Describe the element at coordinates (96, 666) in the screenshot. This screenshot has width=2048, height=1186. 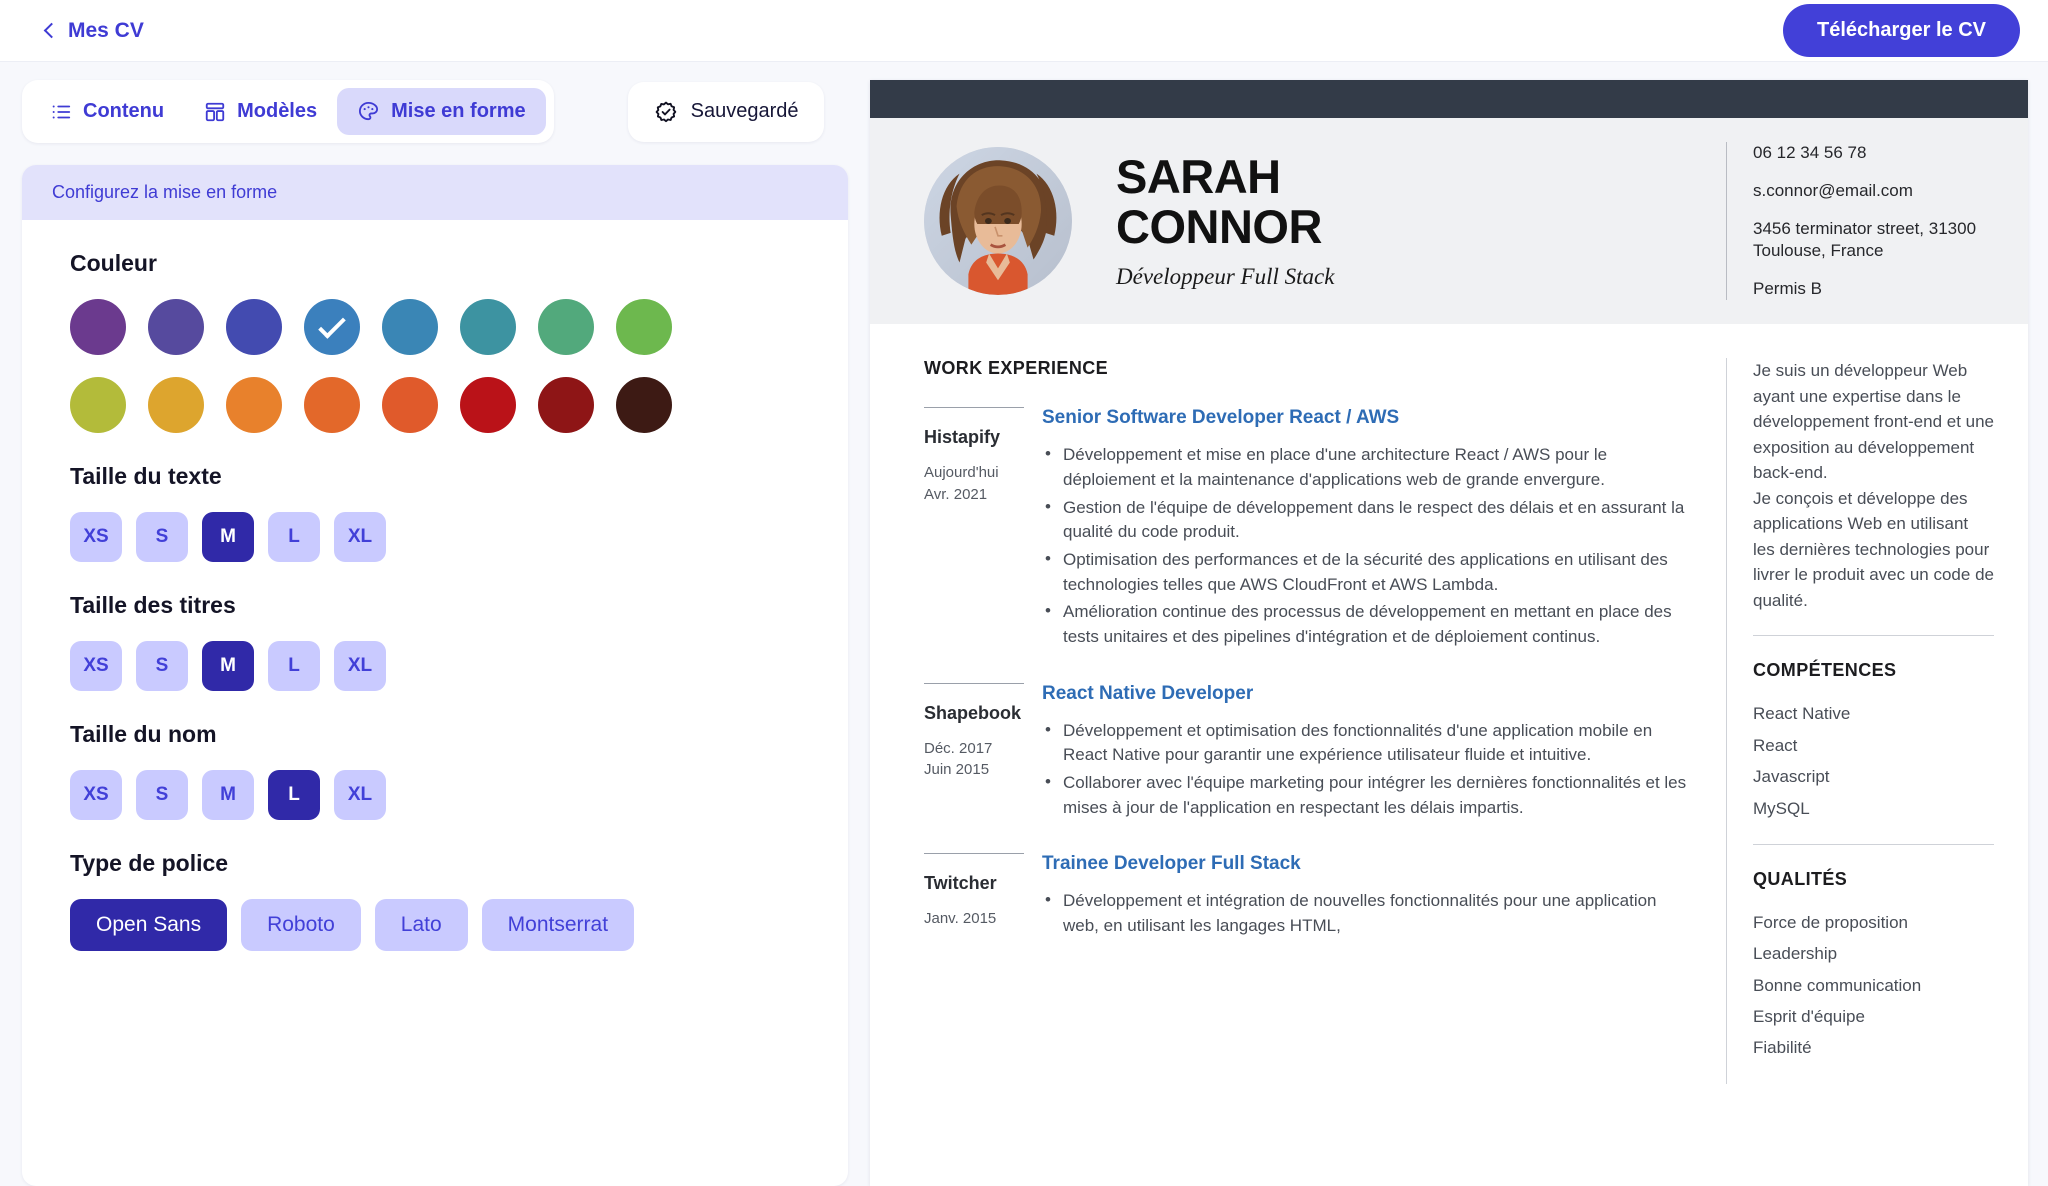
I see `heading-size-option-xs: XS` at that location.